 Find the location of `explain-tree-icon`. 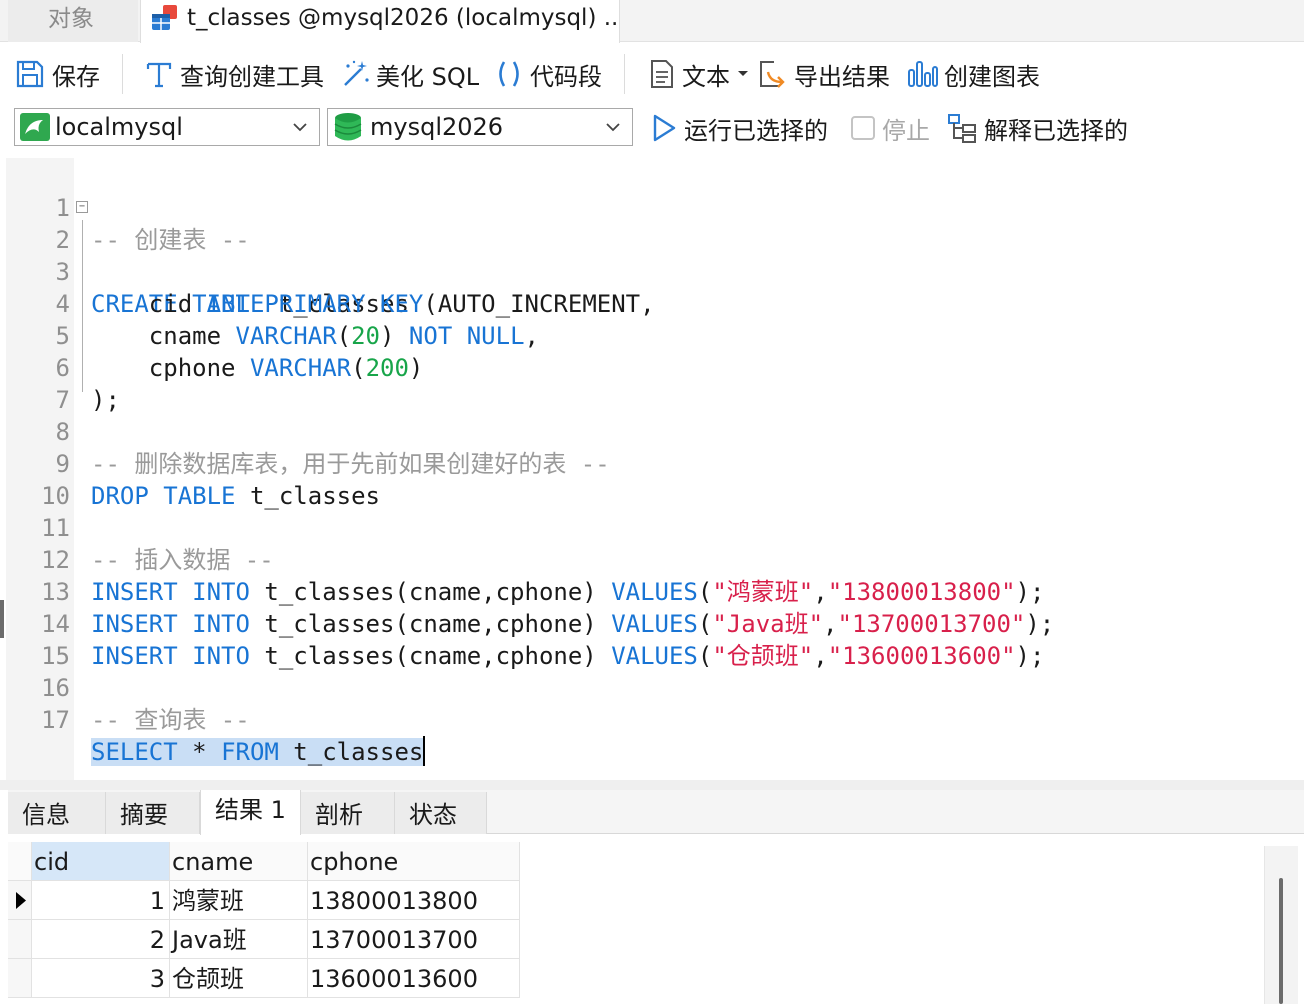

explain-tree-icon is located at coordinates (962, 128).